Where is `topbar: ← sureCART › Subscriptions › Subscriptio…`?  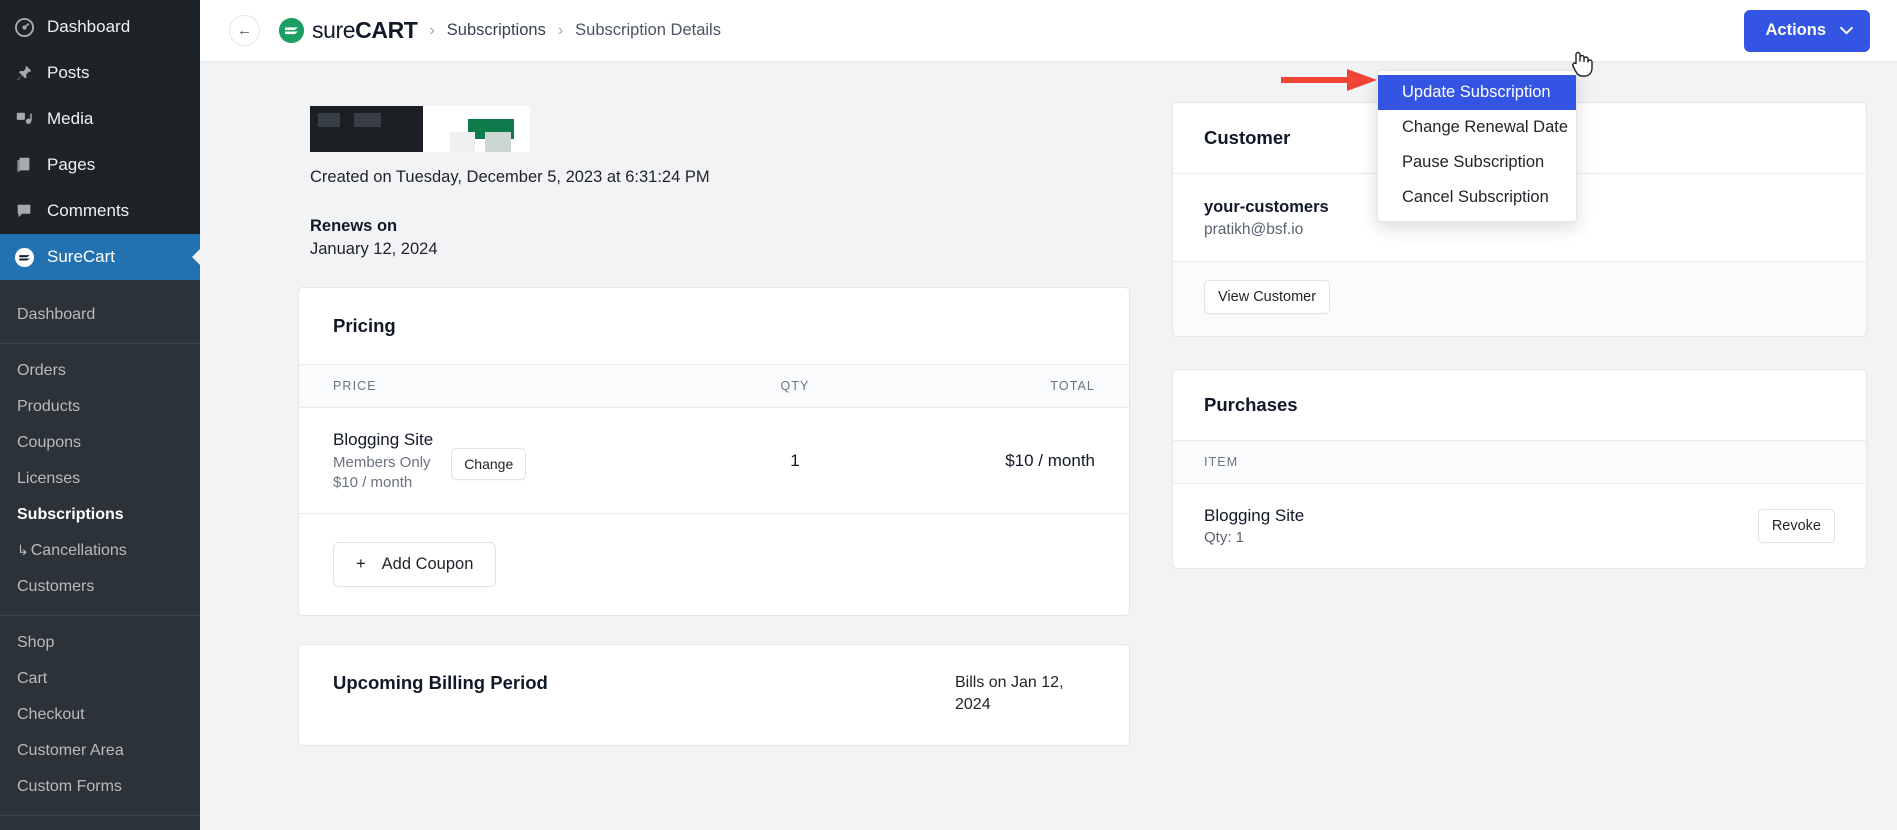
topbar: ← sureCART › Subscriptions › Subscriptio… is located at coordinates (1048, 31).